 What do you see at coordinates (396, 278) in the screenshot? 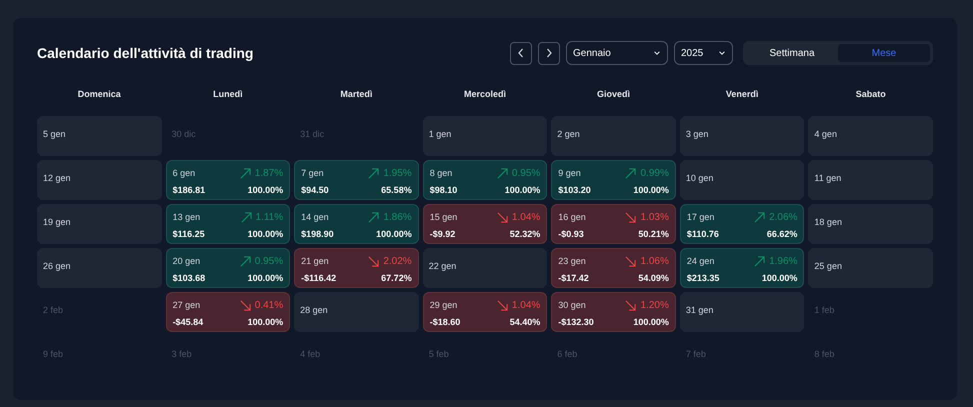
I see `win-rate: 67.72%` at bounding box center [396, 278].